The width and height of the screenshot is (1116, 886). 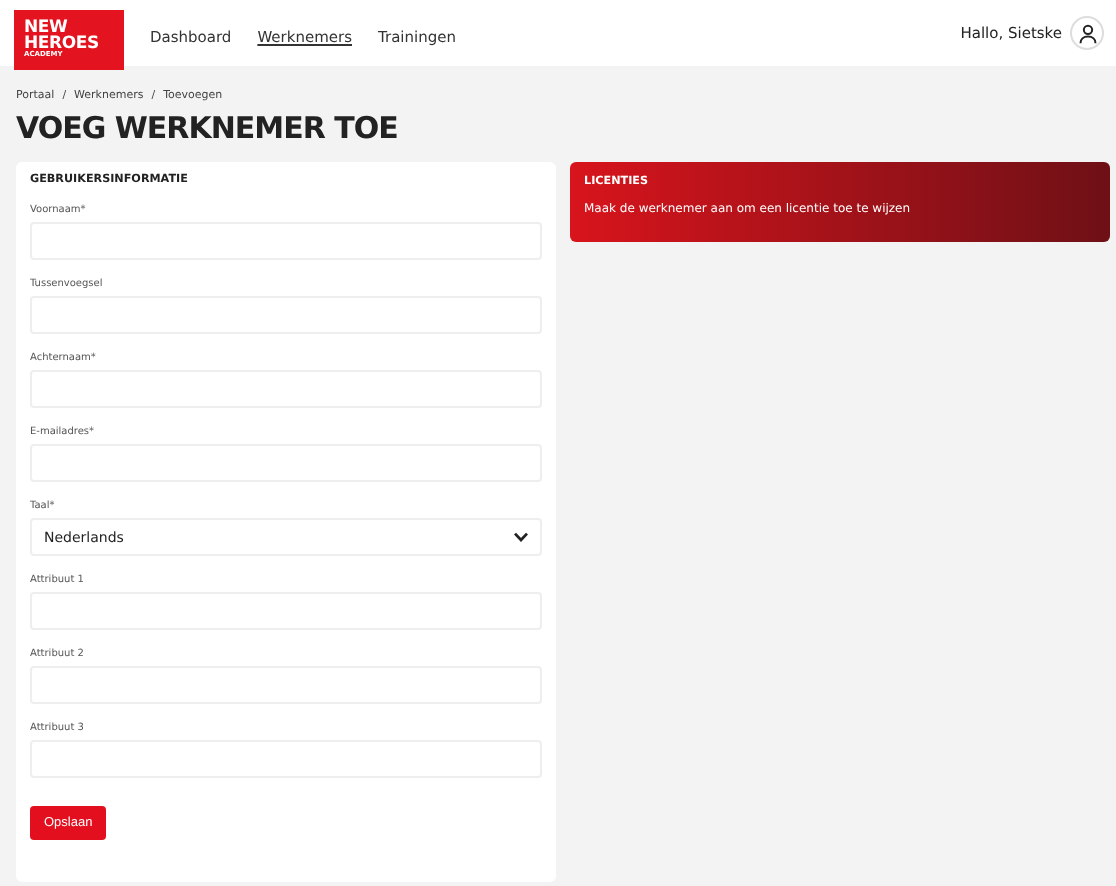 What do you see at coordinates (521, 537) in the screenshot?
I see `chevron-down-icon` at bounding box center [521, 537].